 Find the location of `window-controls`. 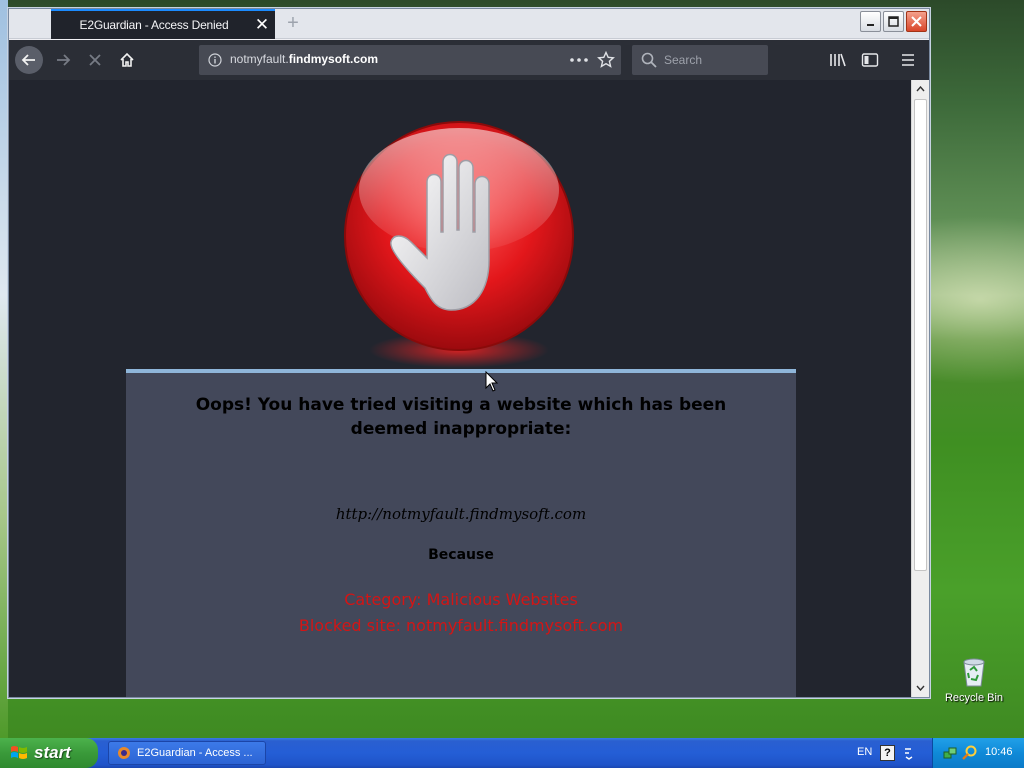

window-controls is located at coordinates (893, 21).